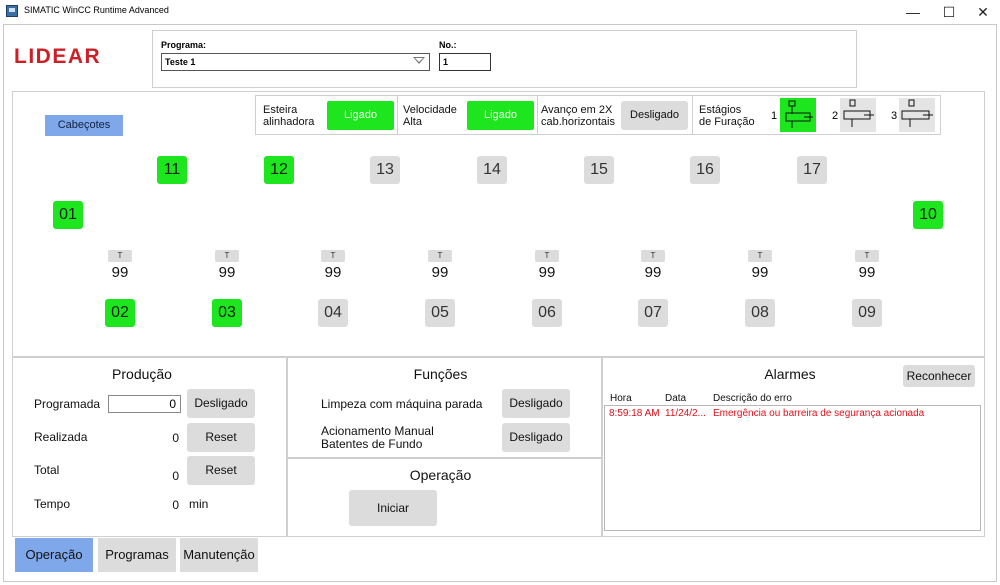 This screenshot has height=585, width=1000. What do you see at coordinates (448, 45) in the screenshot?
I see `program-number-label: No.:` at bounding box center [448, 45].